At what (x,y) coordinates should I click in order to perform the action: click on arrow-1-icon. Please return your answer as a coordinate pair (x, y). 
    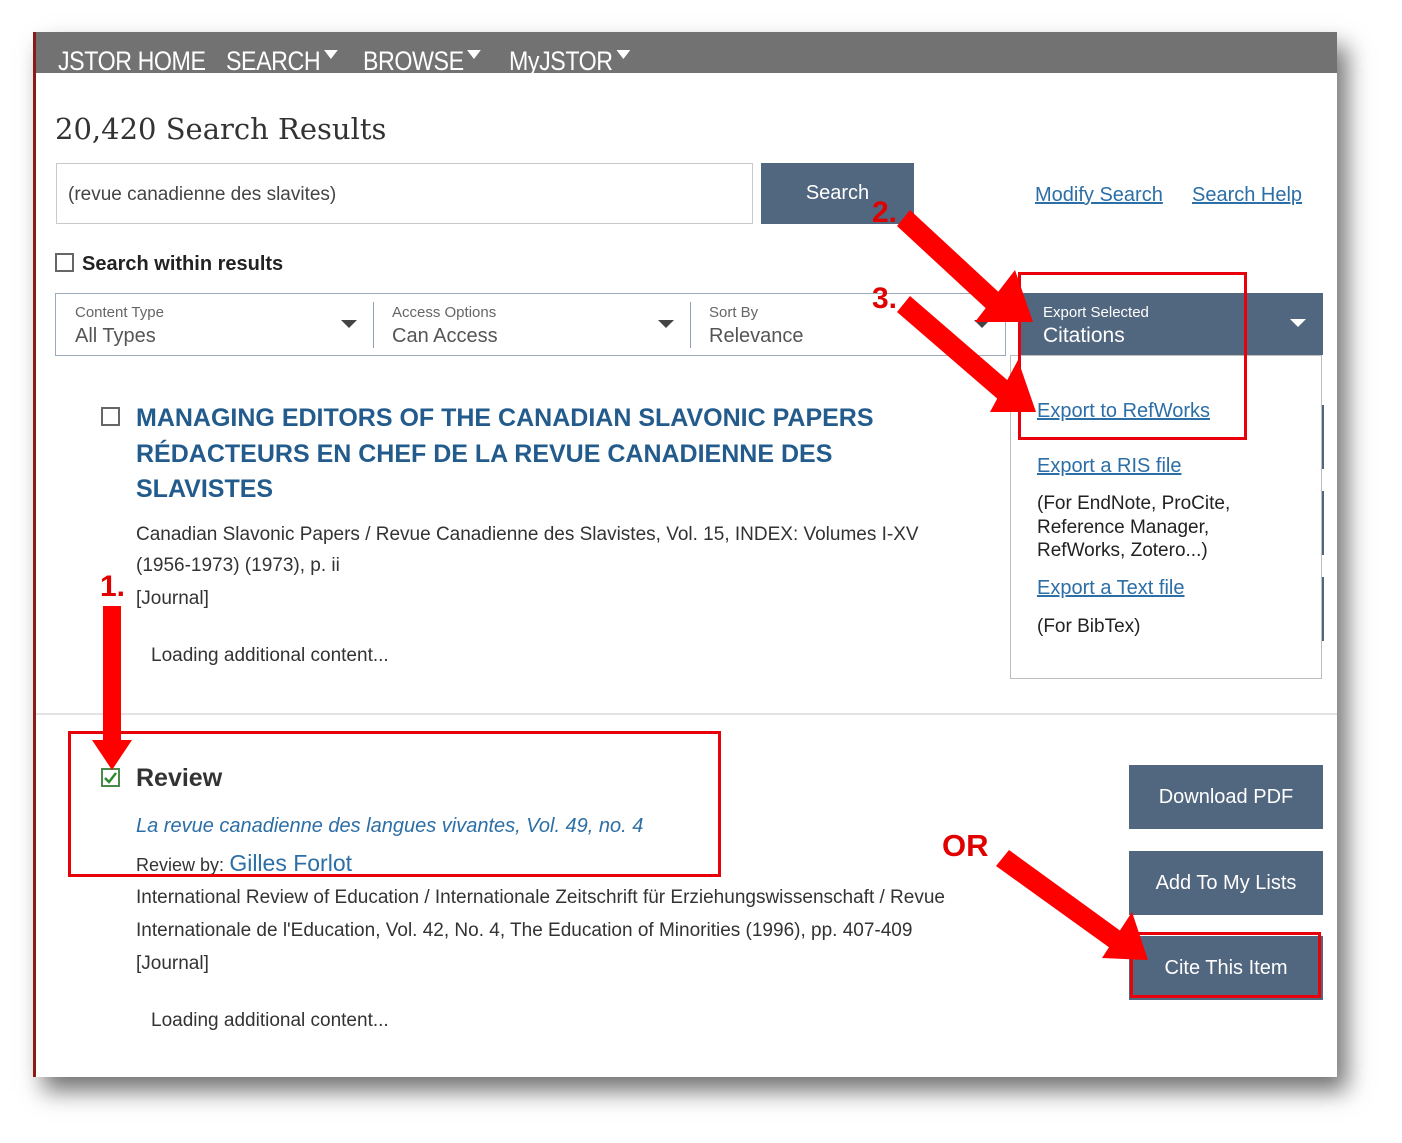
    Looking at the image, I should click on (112, 688).